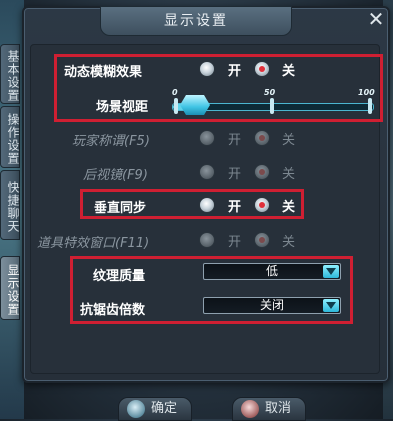  I want to click on rear-mirror-label: 后视镜(F9), so click(115, 175).